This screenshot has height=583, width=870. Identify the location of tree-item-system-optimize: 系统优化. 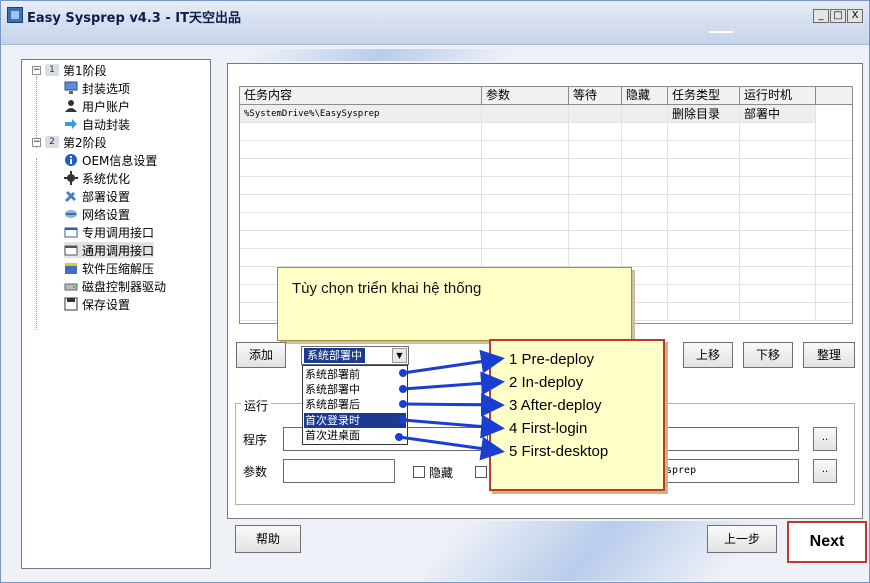
(97, 178).